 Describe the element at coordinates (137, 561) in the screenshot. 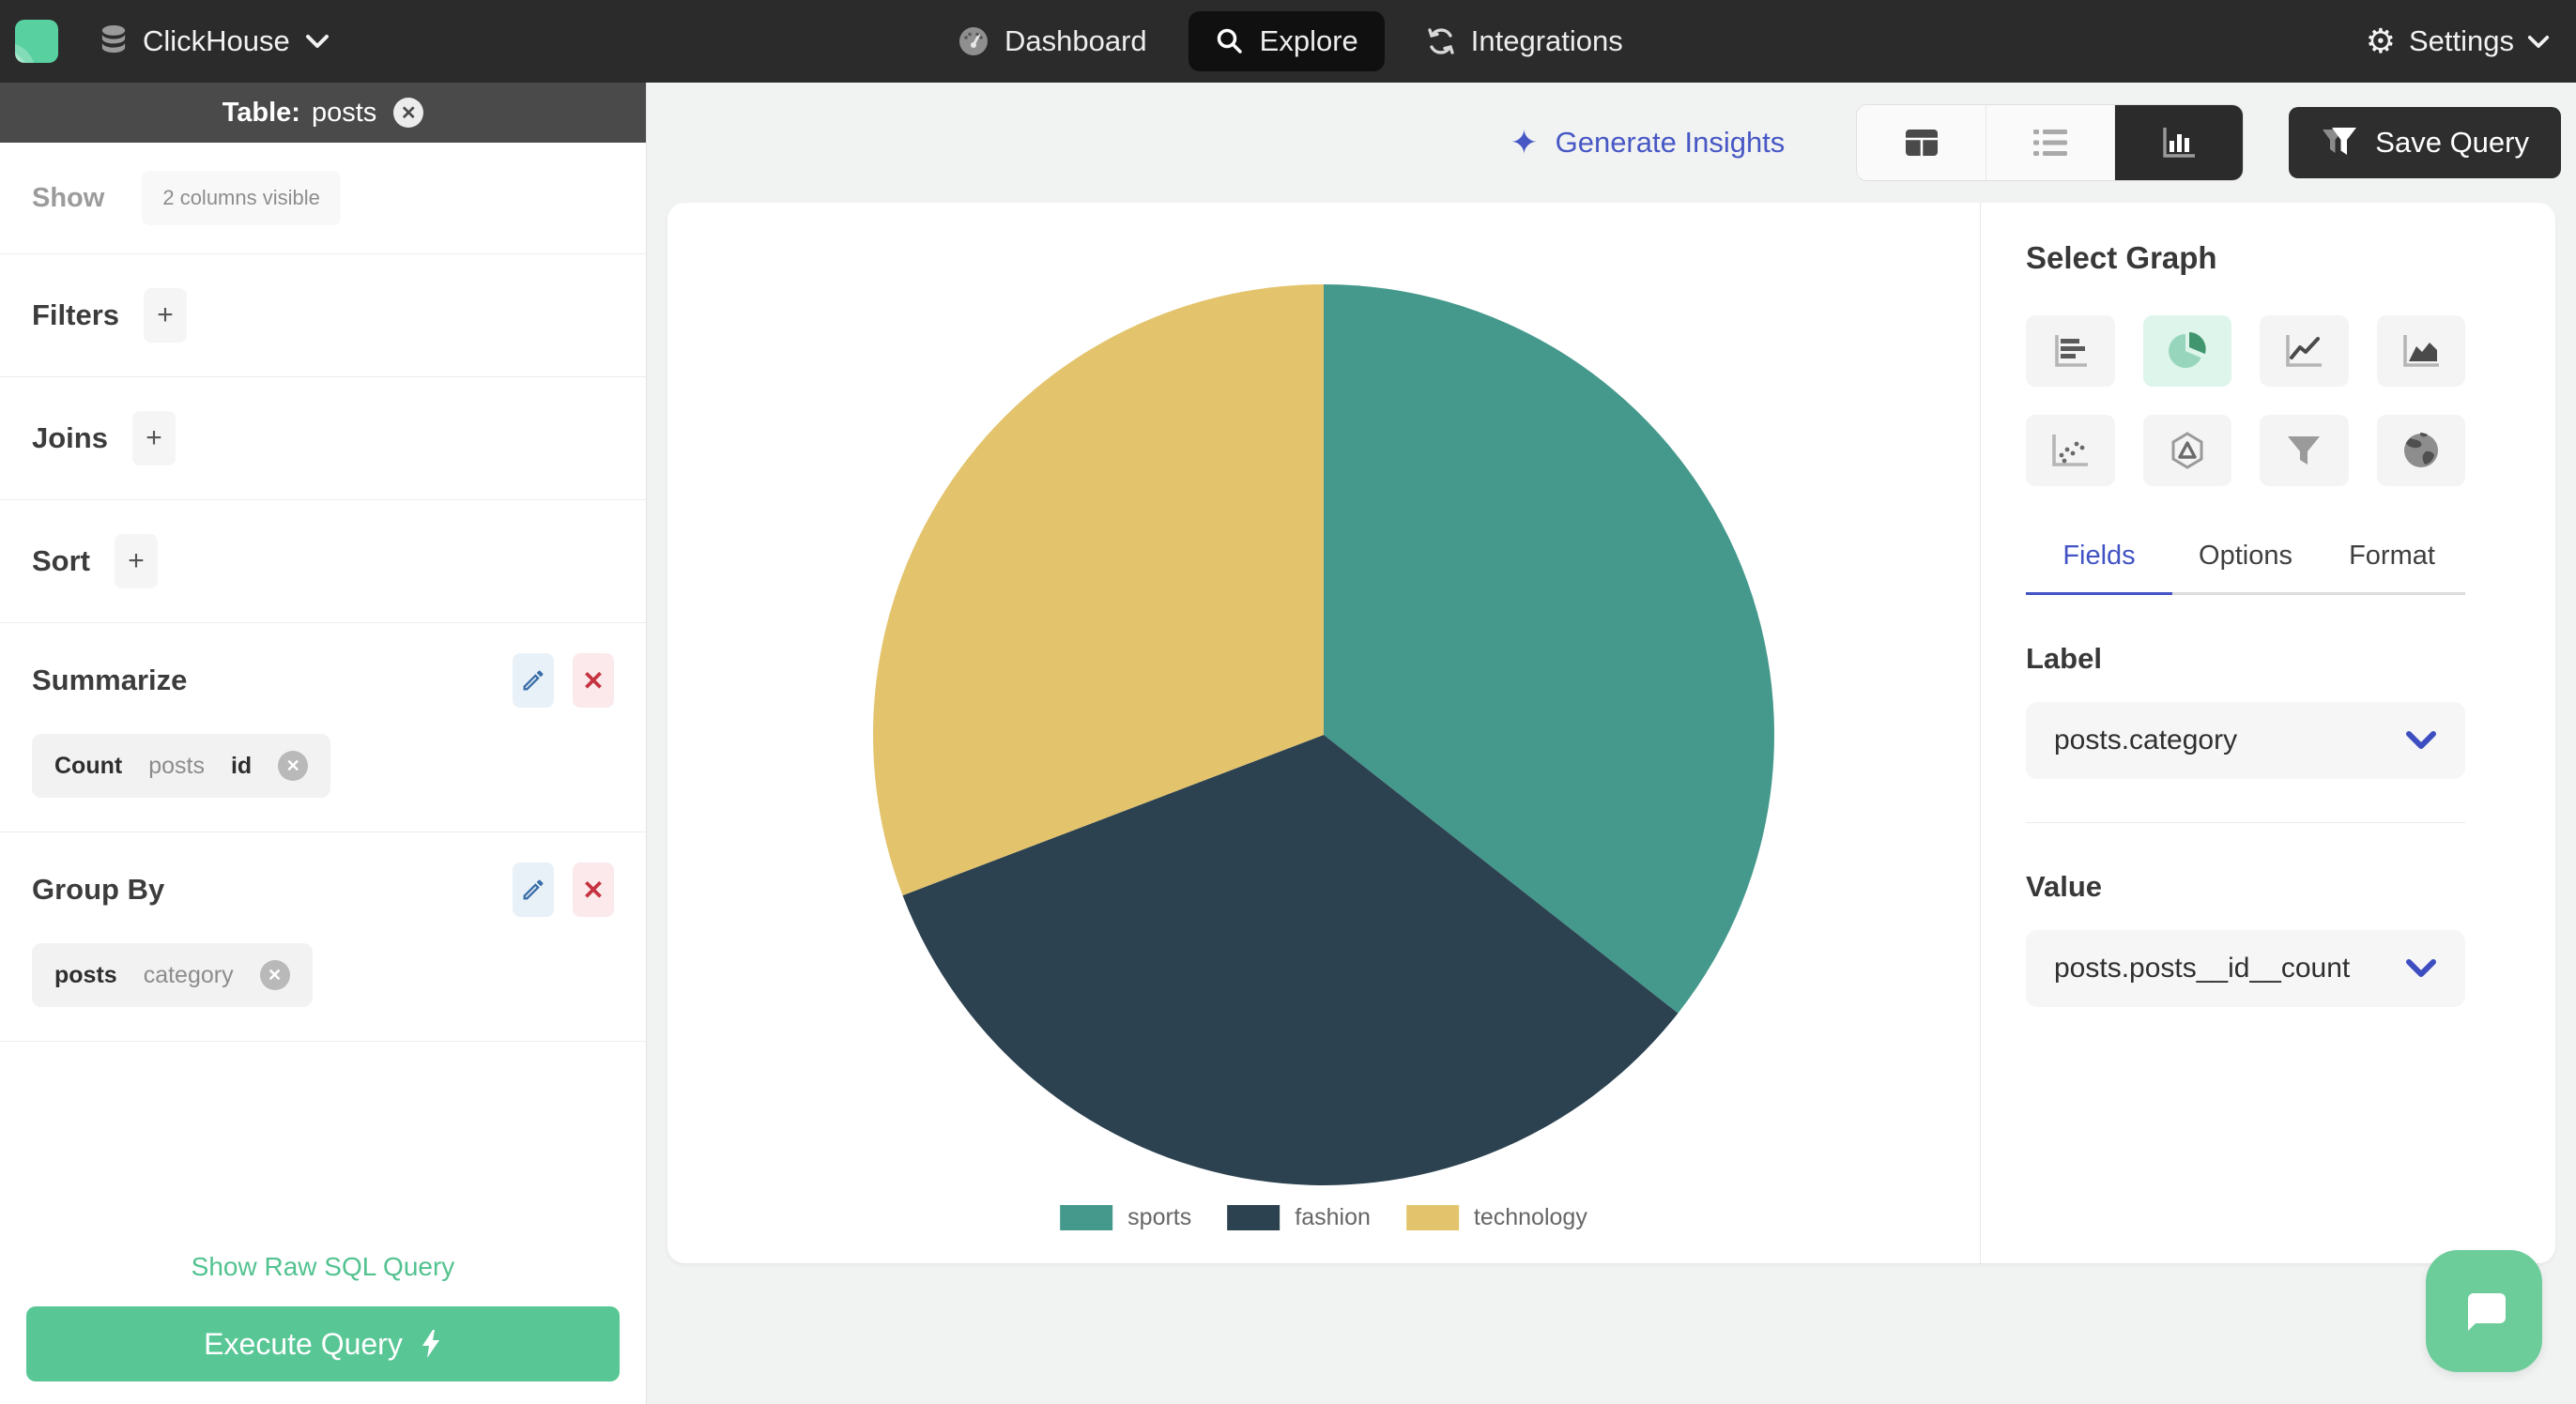

I see `add-sort-button: +` at that location.